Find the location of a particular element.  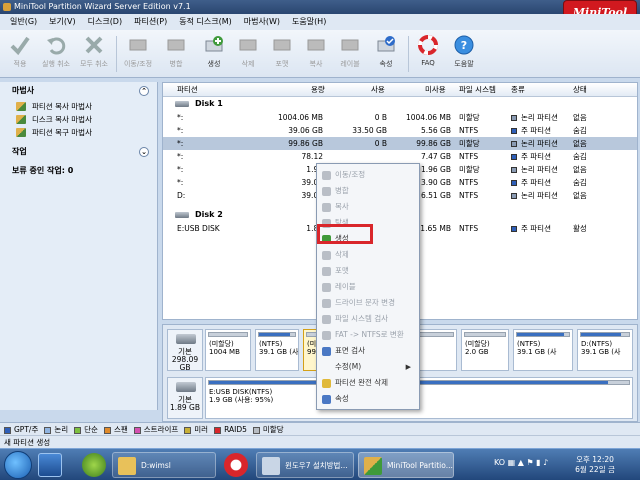

delete-button: 삭제 is located at coordinates (248, 54).